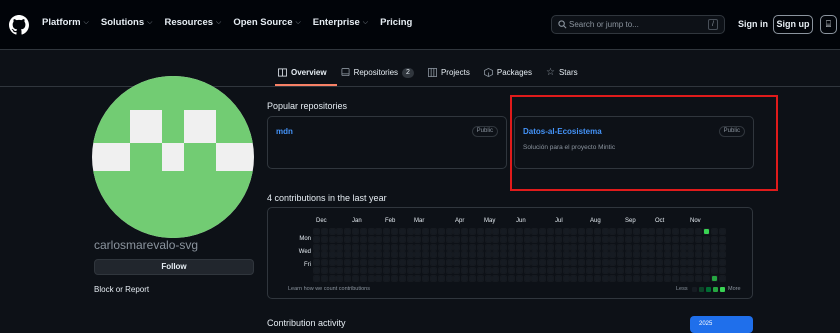  I want to click on command-palette-icon: ⌸, so click(828, 24).